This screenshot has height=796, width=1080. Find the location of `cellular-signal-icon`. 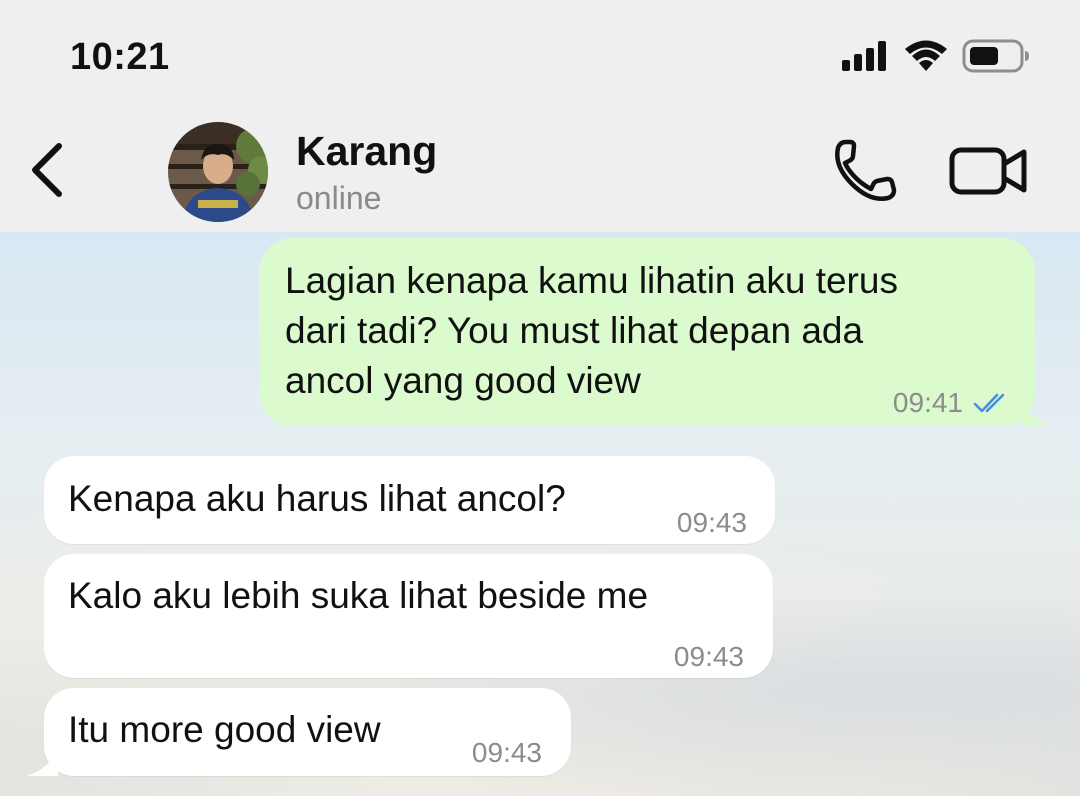

cellular-signal-icon is located at coordinates (864, 56).